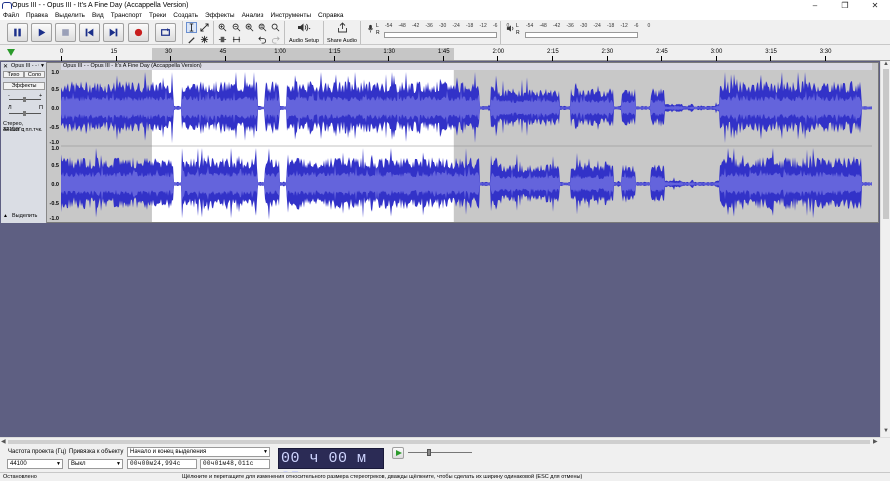 The image size is (890, 481). Describe the element at coordinates (498, 52) in the screenshot. I see `ruler-label: 2:00` at that location.